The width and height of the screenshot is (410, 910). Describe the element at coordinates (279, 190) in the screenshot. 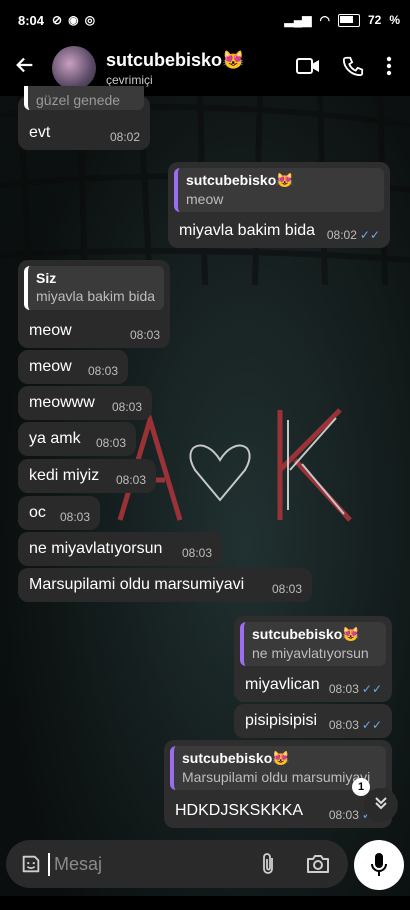

I see `quoted-message: sutcubebisko😻 meow` at that location.